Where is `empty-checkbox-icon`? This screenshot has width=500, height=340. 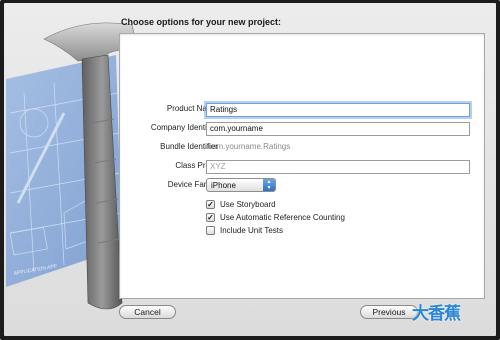 empty-checkbox-icon is located at coordinates (210, 230).